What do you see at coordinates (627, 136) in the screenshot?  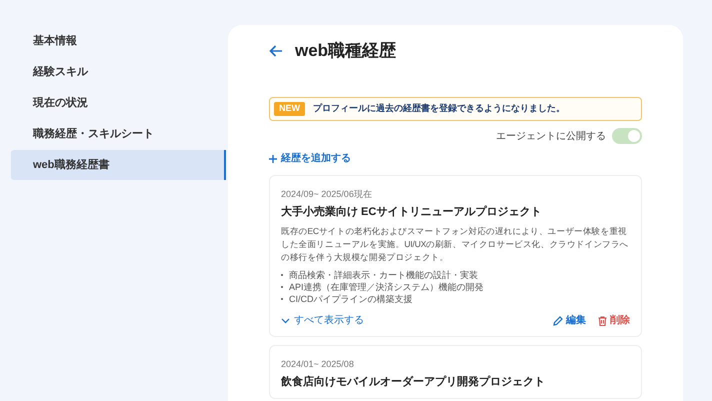 I see `publish-switch` at bounding box center [627, 136].